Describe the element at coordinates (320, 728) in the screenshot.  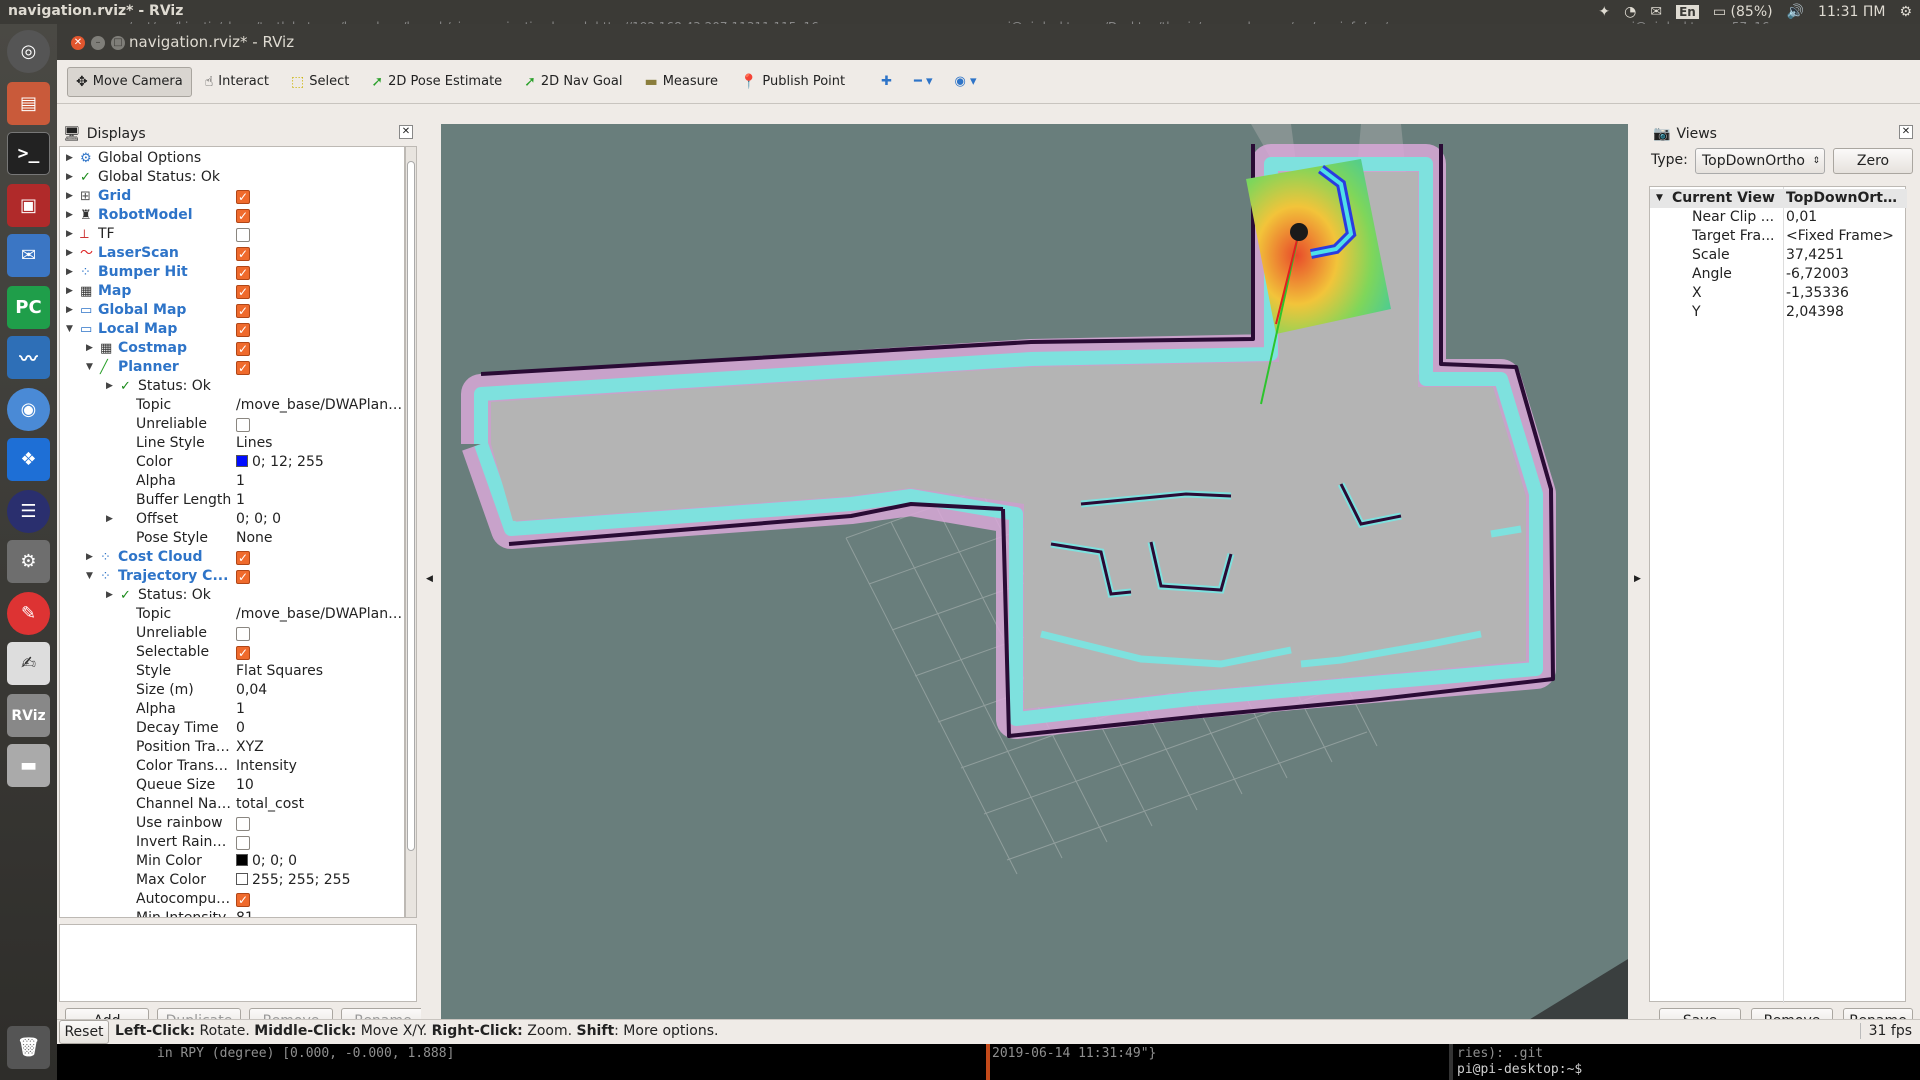
I see `display-value-cell: 0` at that location.